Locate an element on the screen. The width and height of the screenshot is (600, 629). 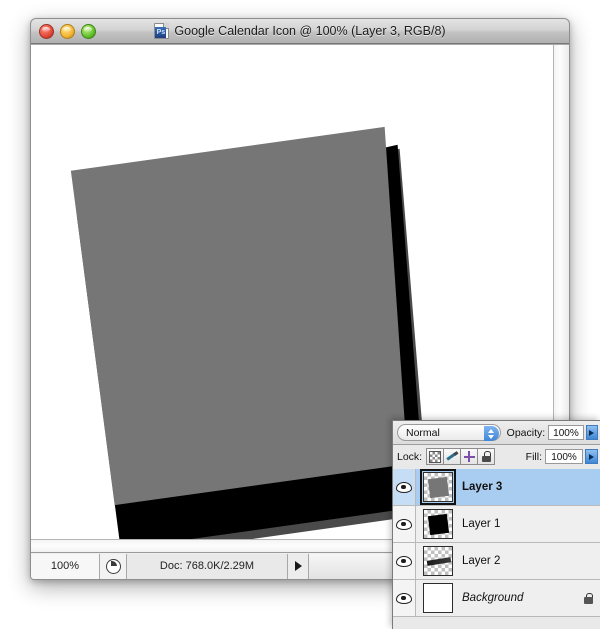
layer-row-layer-1: Layer 1 is located at coordinates (496, 524).